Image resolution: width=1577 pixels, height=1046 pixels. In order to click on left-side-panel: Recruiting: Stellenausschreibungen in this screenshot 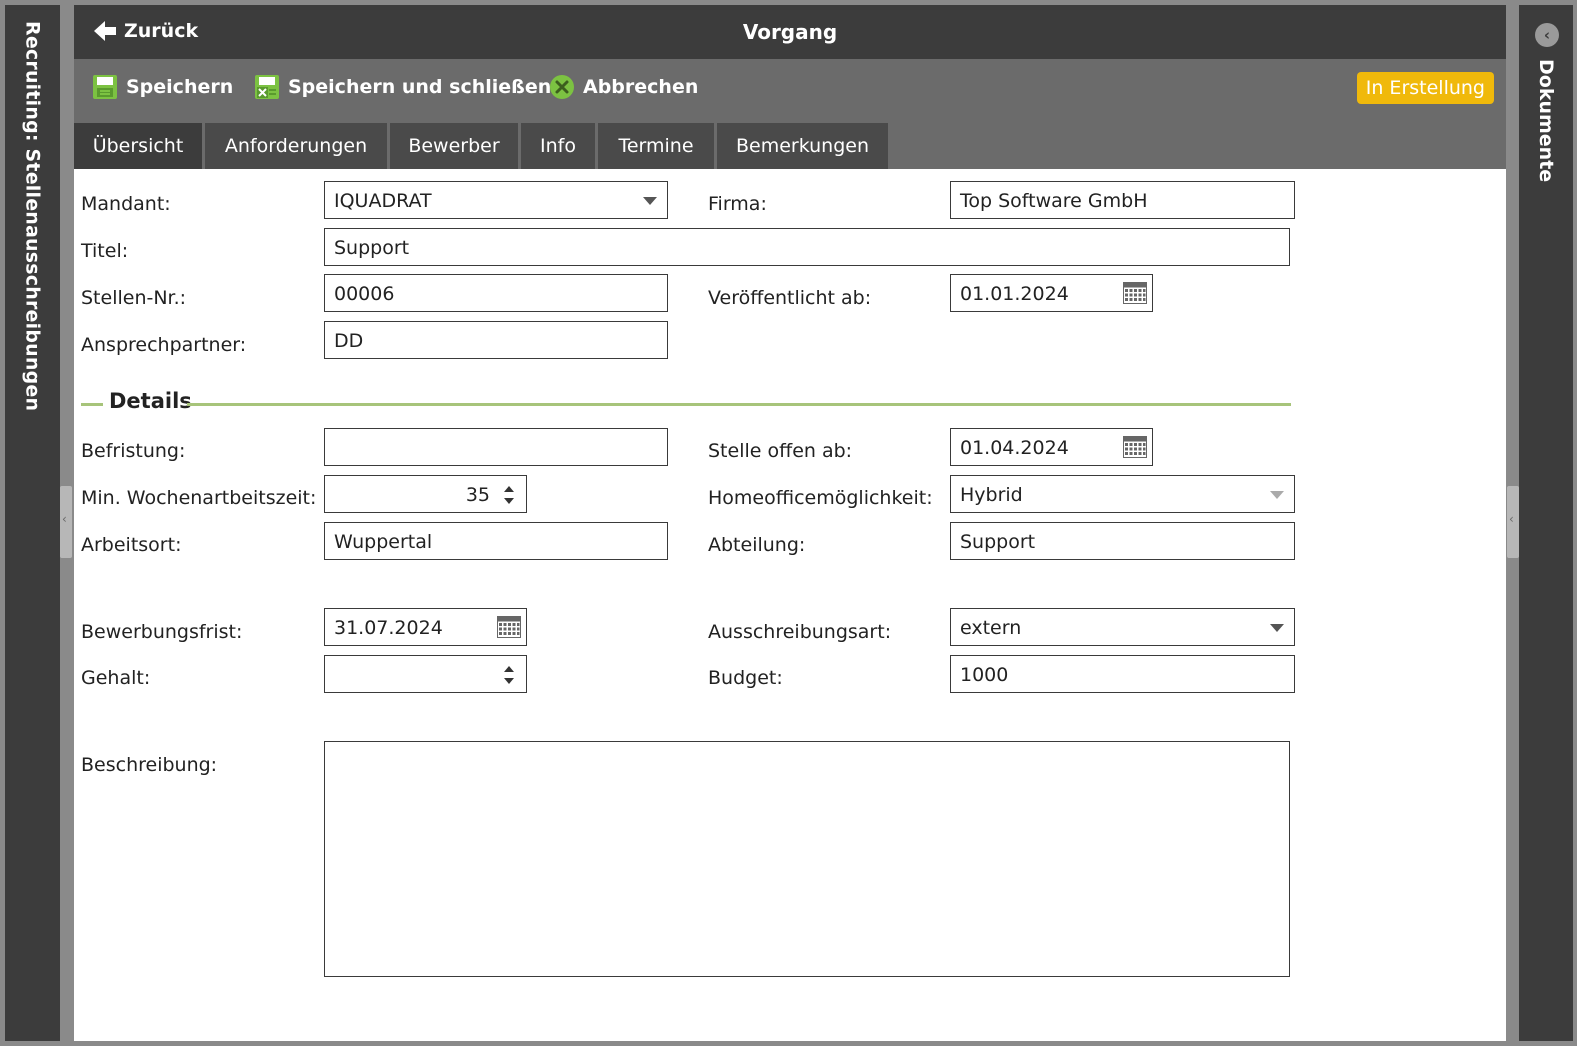, I will do `click(32, 523)`.